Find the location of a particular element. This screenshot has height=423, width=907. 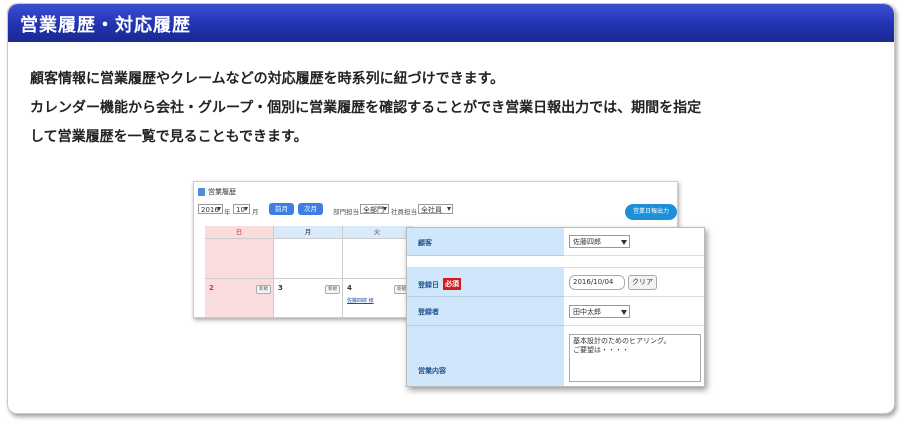

weekday-header-tue: 火 is located at coordinates (377, 232).